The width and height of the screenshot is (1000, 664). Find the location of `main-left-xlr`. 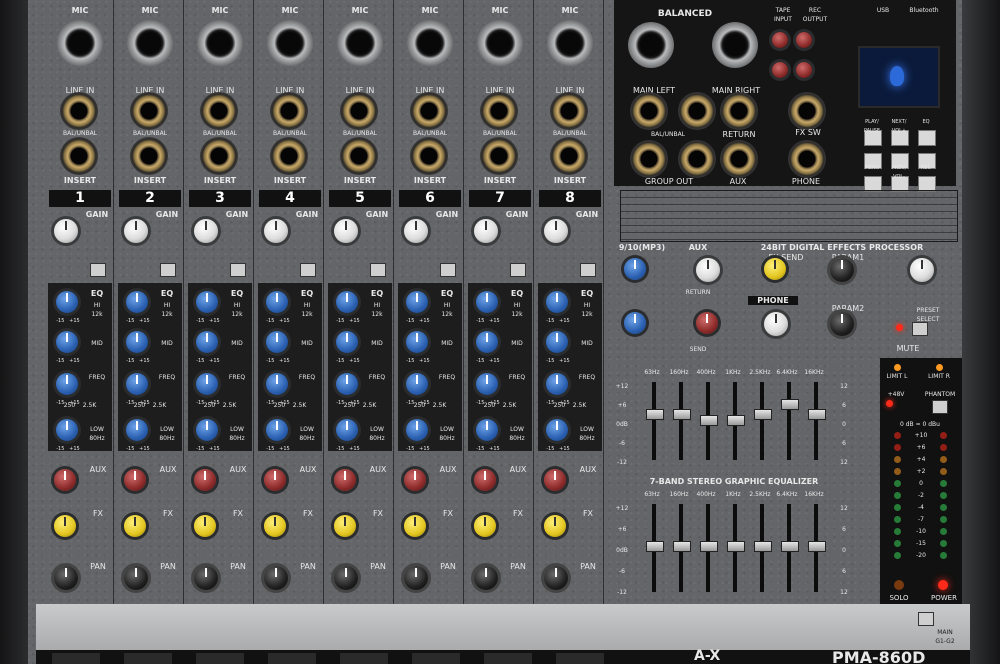

main-left-xlr is located at coordinates (651, 45).